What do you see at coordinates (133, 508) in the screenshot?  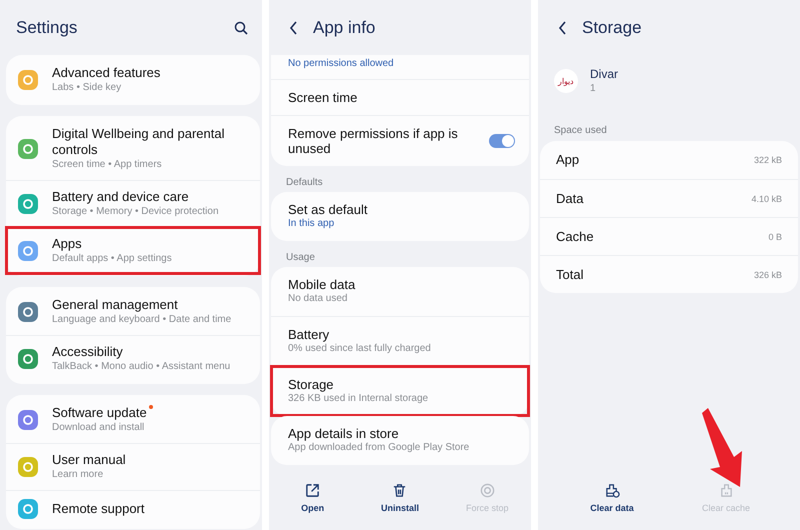 I see `settings-item: Remote support` at bounding box center [133, 508].